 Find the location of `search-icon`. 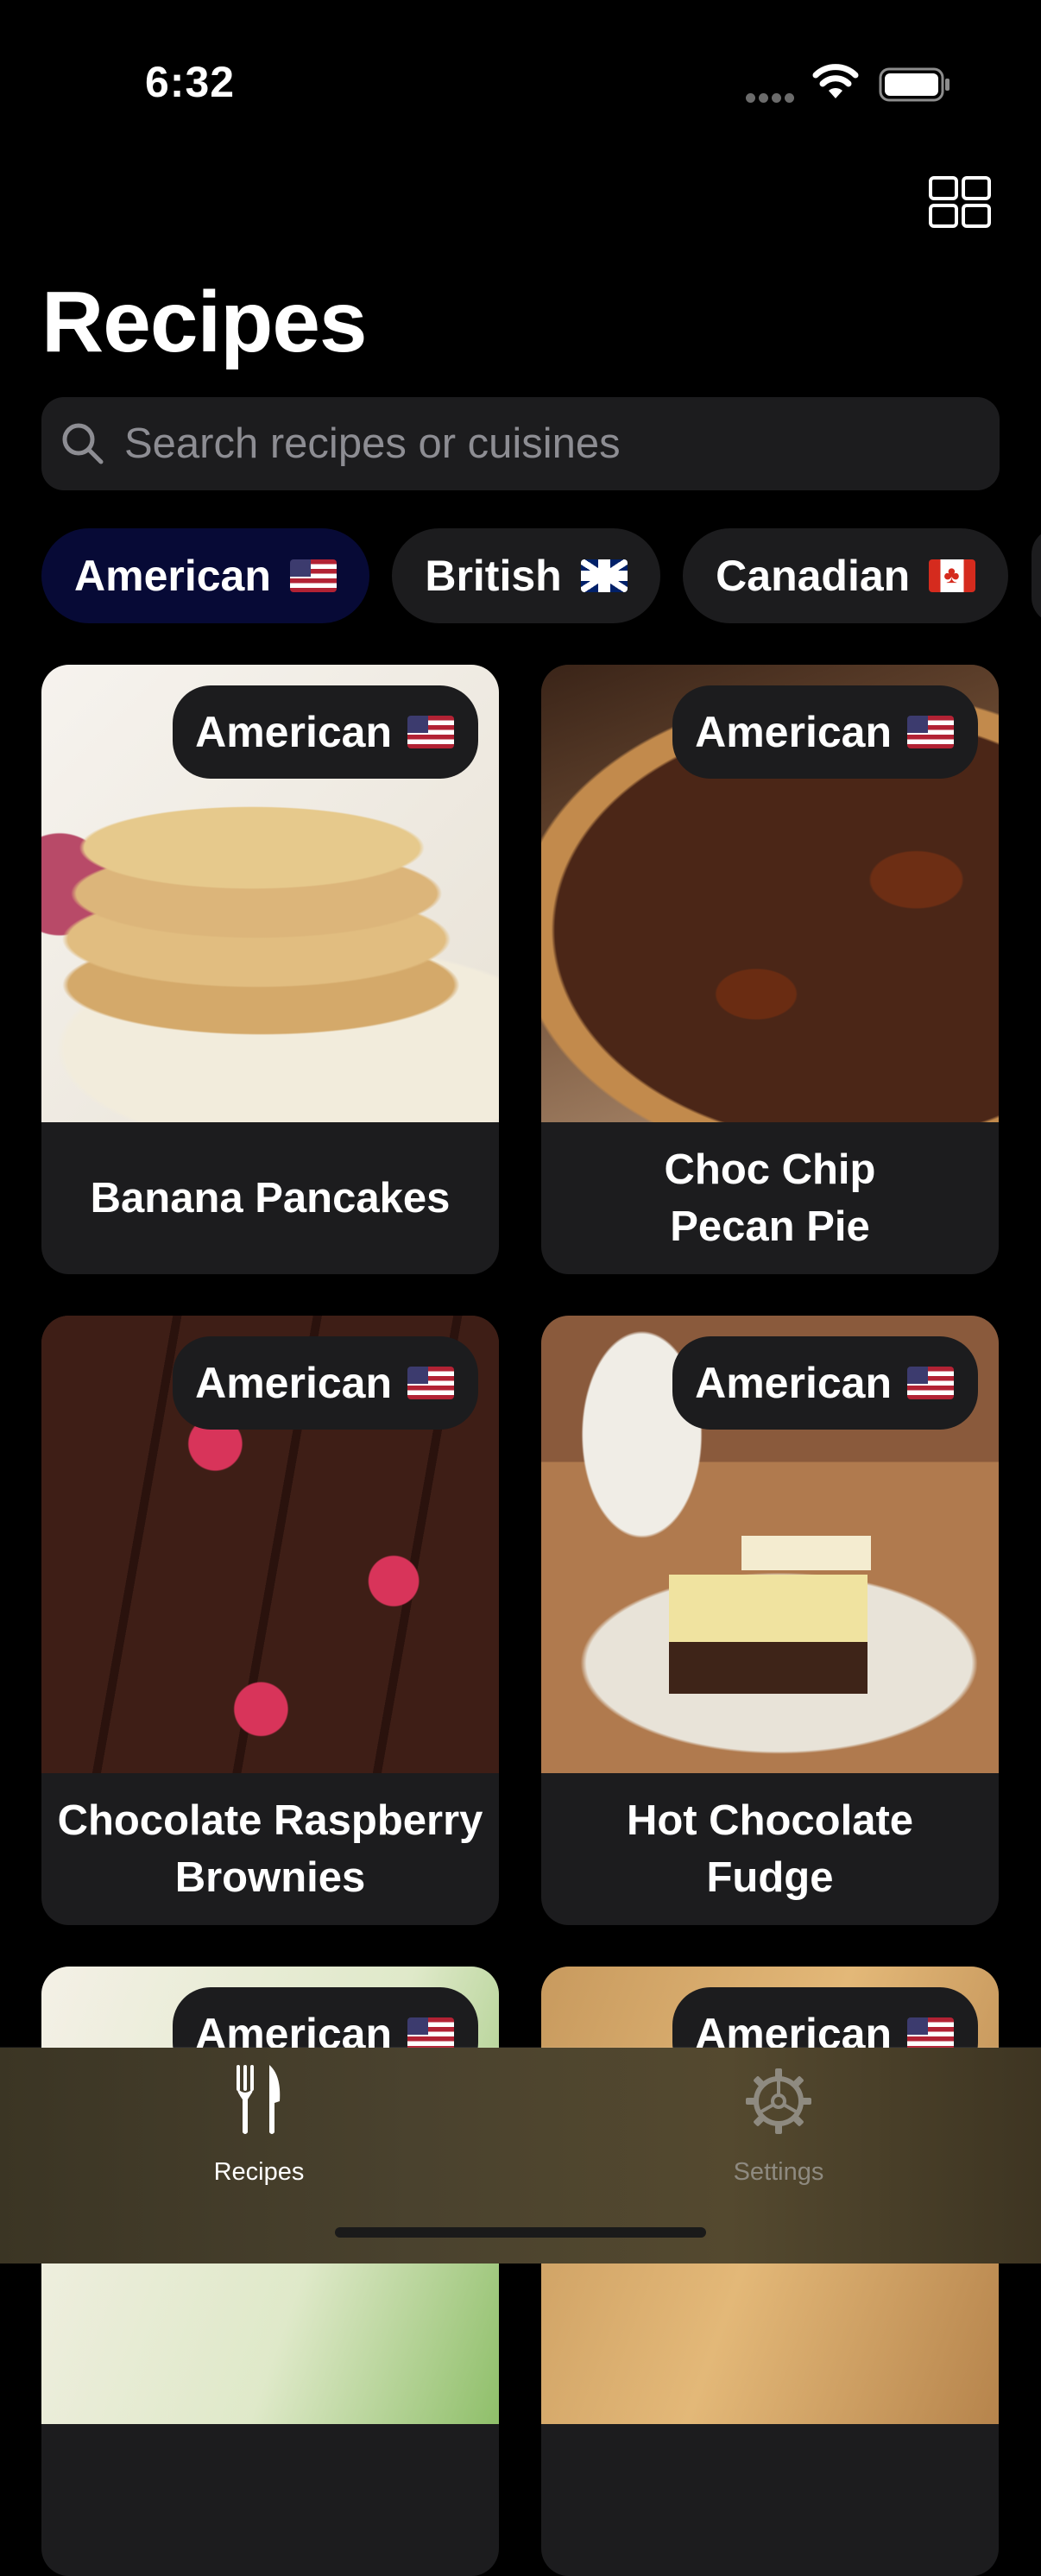

search-icon is located at coordinates (83, 443).